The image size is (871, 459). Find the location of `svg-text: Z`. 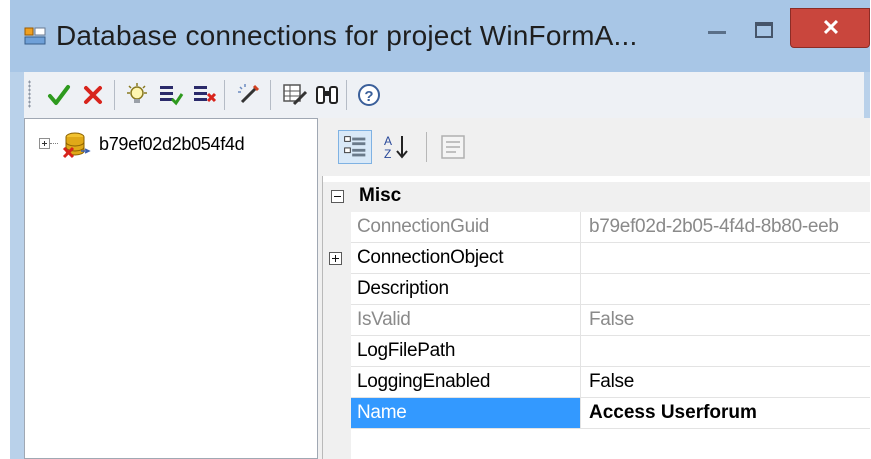

svg-text: Z is located at coordinates (387, 154).